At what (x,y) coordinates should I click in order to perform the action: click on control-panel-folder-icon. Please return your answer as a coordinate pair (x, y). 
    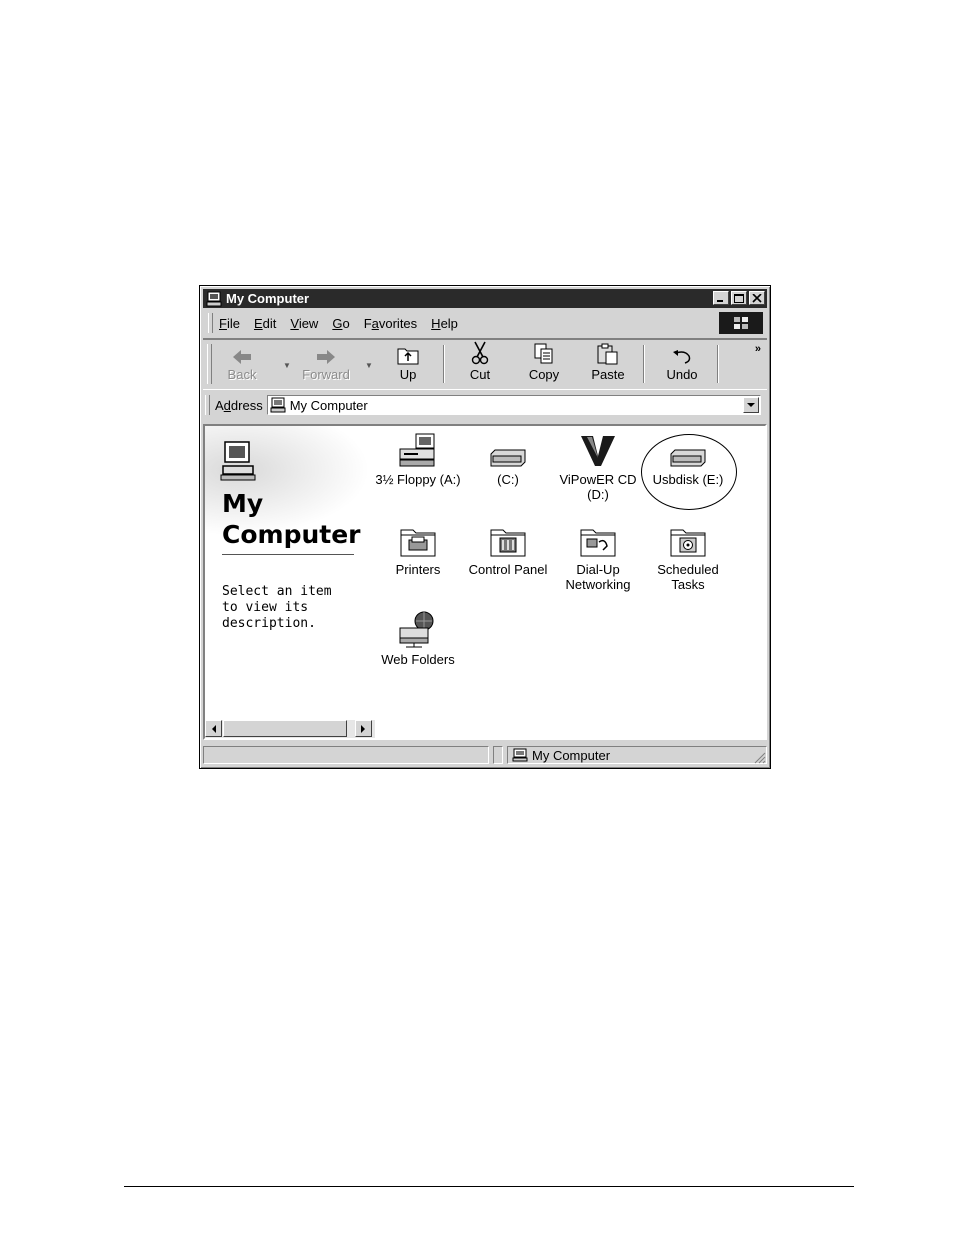
    Looking at the image, I should click on (508, 543).